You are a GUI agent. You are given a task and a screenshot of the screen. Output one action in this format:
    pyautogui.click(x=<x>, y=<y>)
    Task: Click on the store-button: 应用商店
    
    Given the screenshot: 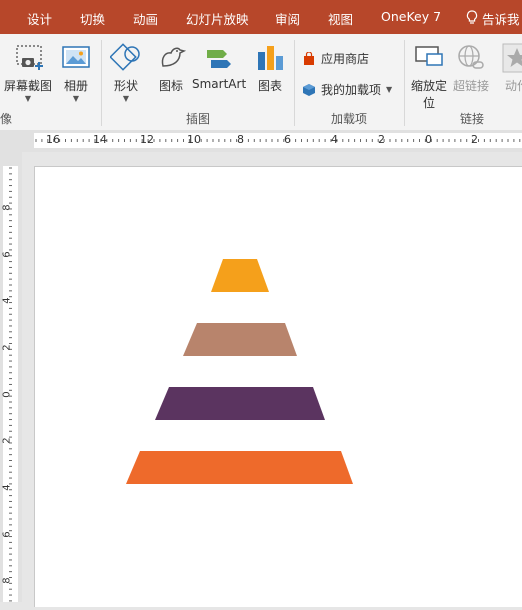 What is the action you would take?
    pyautogui.click(x=335, y=58)
    